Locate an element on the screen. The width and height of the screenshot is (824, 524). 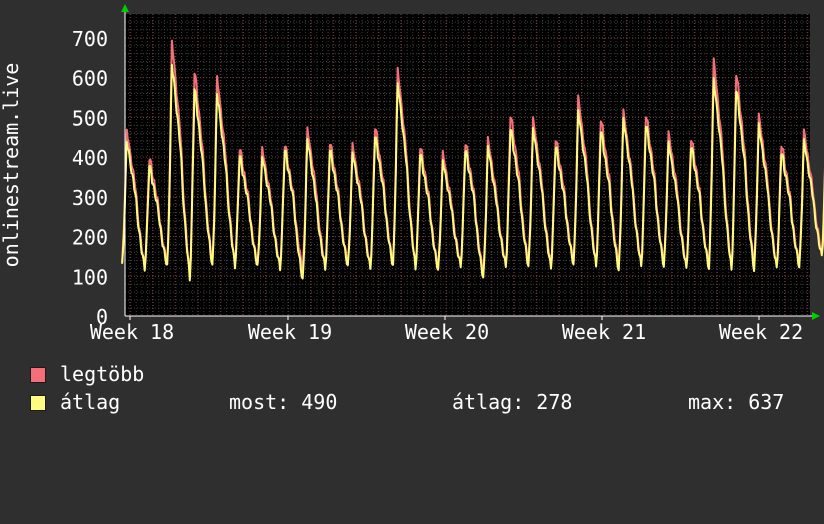
x-axis-arrow-icon is located at coordinates (816, 316).